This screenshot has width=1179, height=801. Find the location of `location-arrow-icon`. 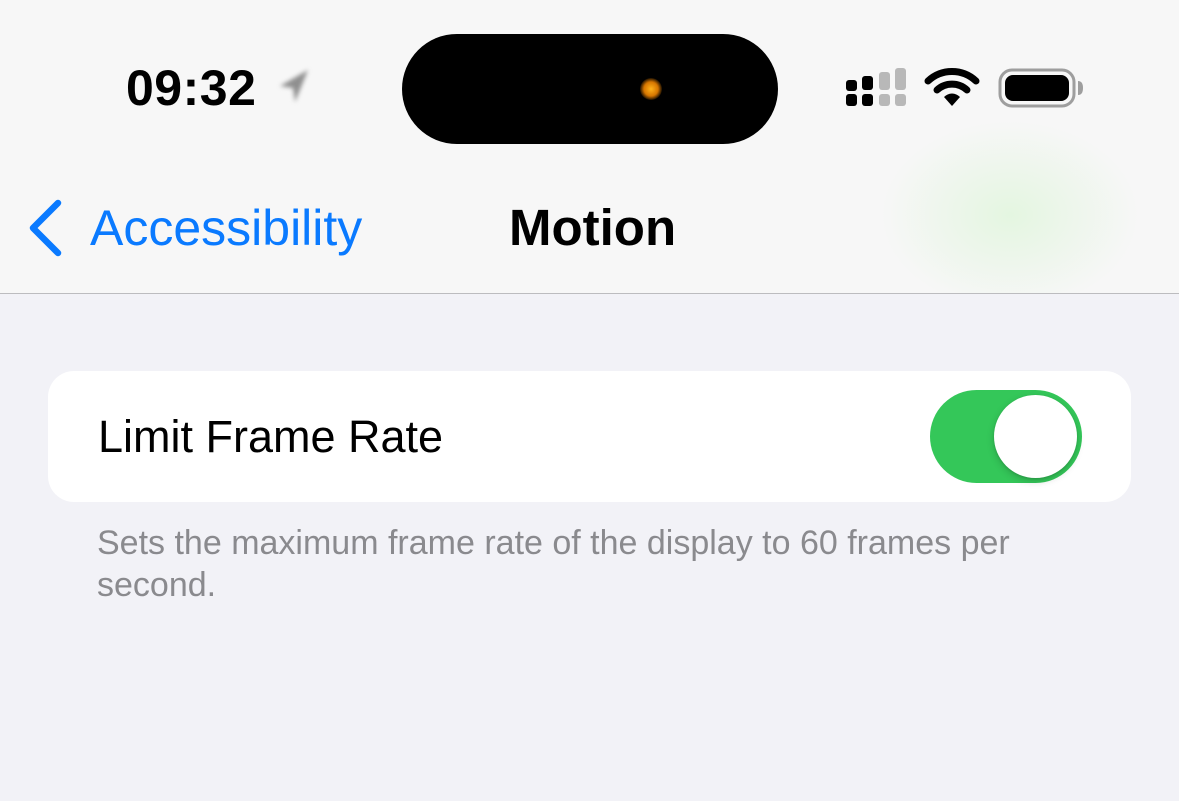

location-arrow-icon is located at coordinates (294, 86).